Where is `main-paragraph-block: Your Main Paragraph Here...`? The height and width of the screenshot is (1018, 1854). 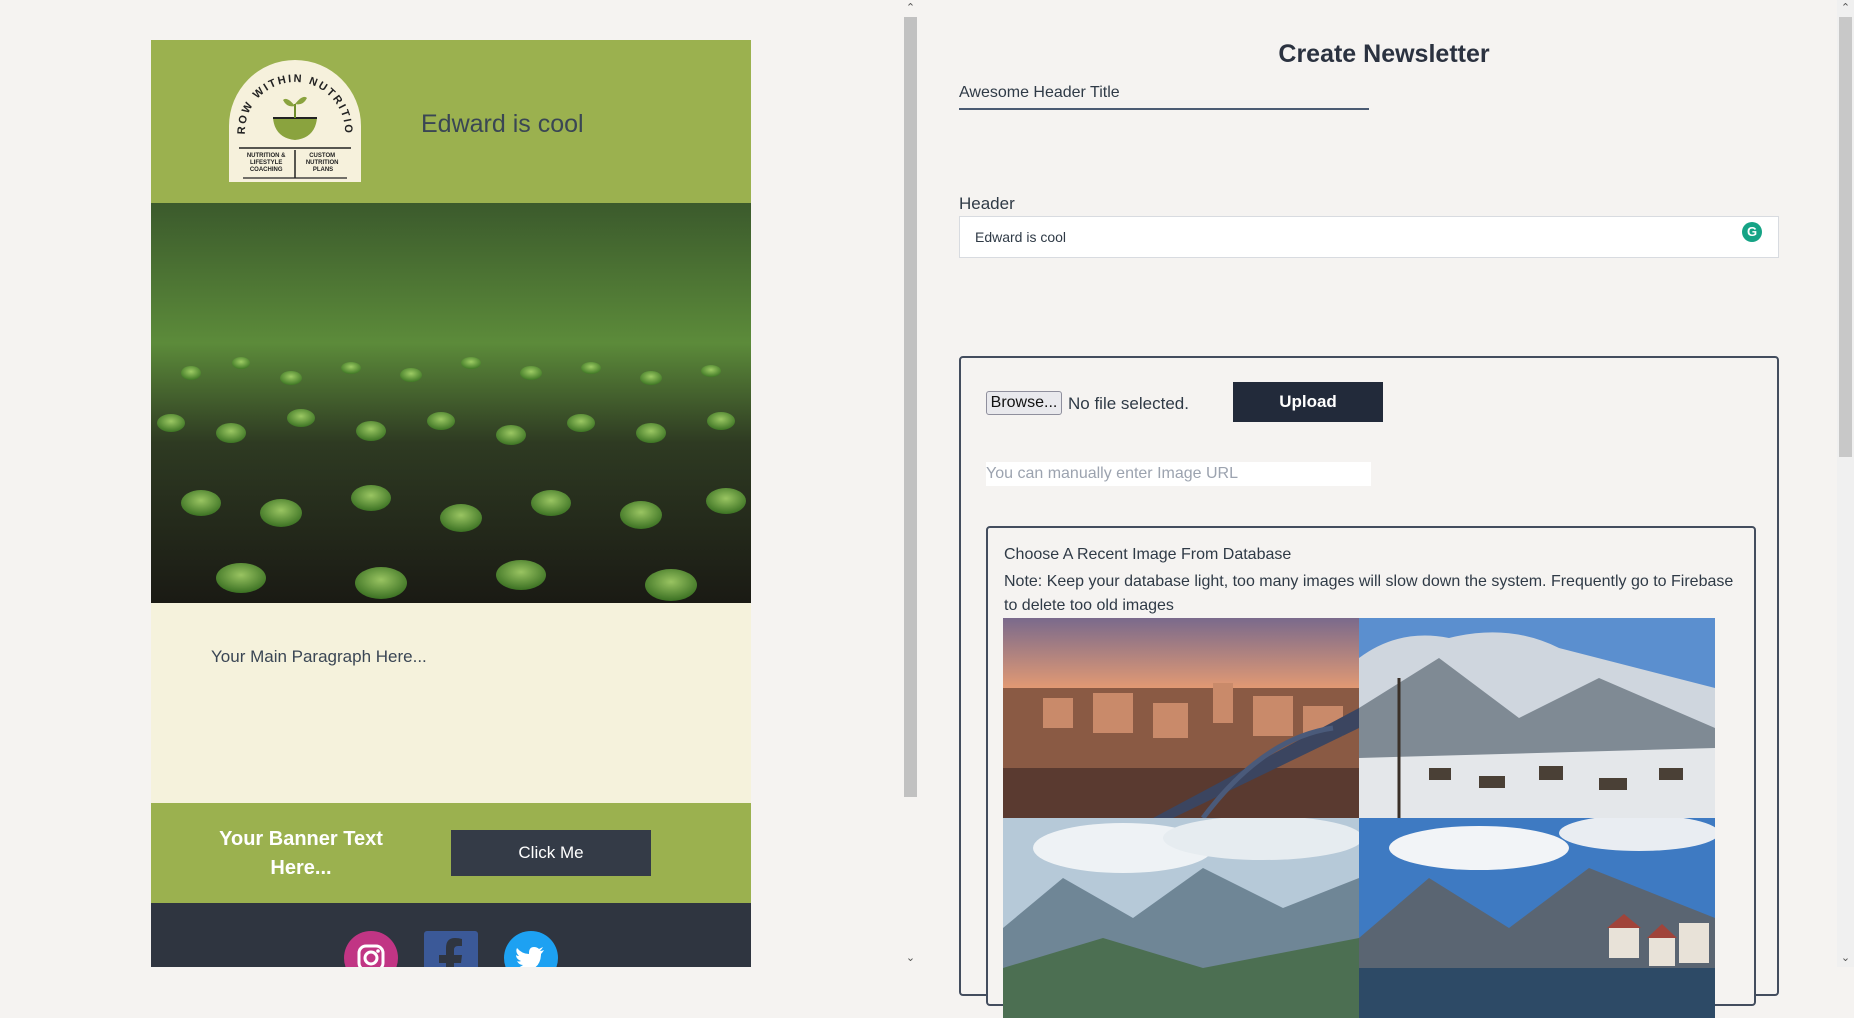
main-paragraph-block: Your Main Paragraph Here... is located at coordinates (451, 703).